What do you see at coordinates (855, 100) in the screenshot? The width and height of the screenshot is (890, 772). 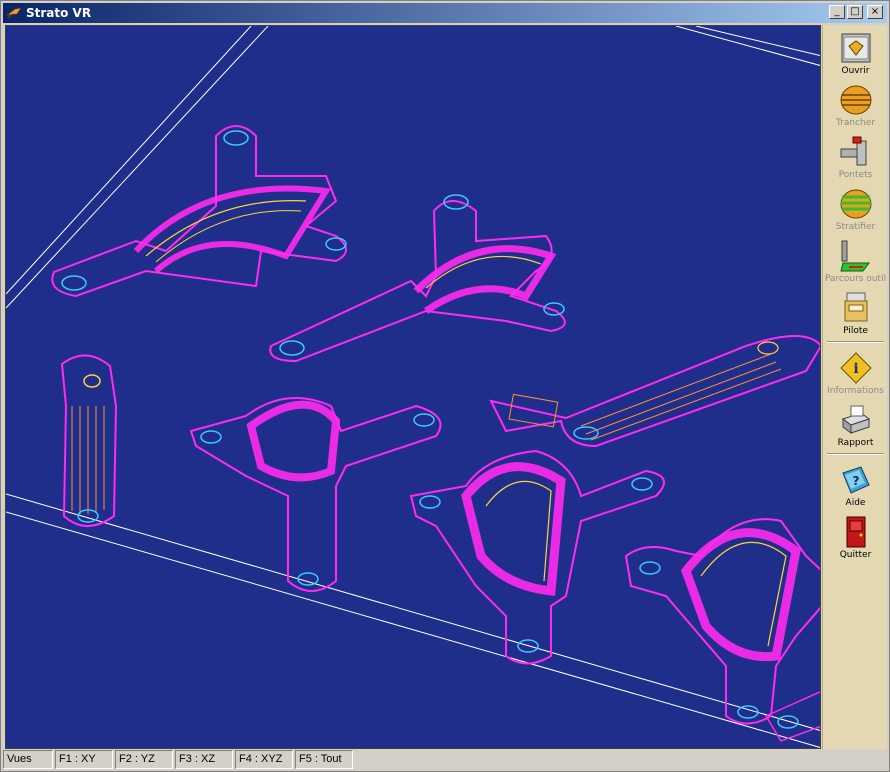 I see `slice-icon` at bounding box center [855, 100].